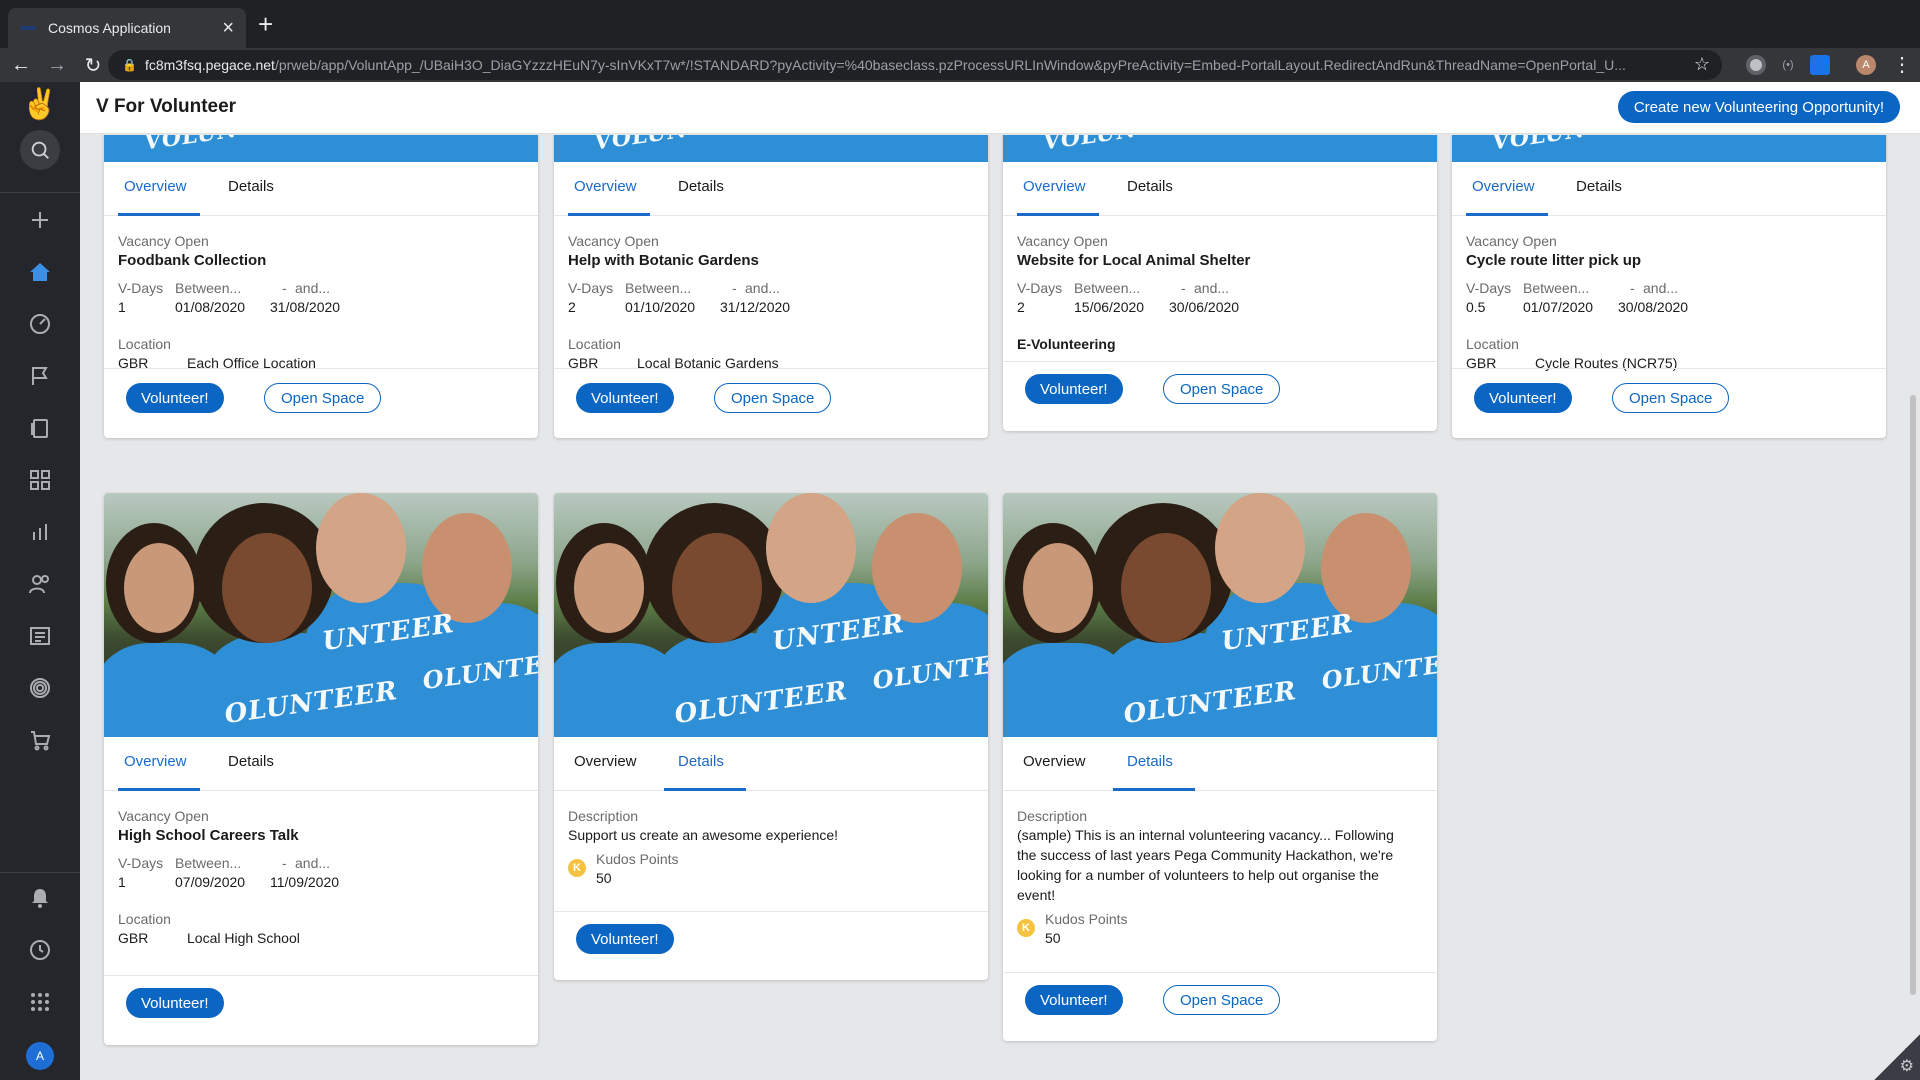 The image size is (1920, 1080). What do you see at coordinates (40, 324) in the screenshot?
I see `dashboard-gauge-icon` at bounding box center [40, 324].